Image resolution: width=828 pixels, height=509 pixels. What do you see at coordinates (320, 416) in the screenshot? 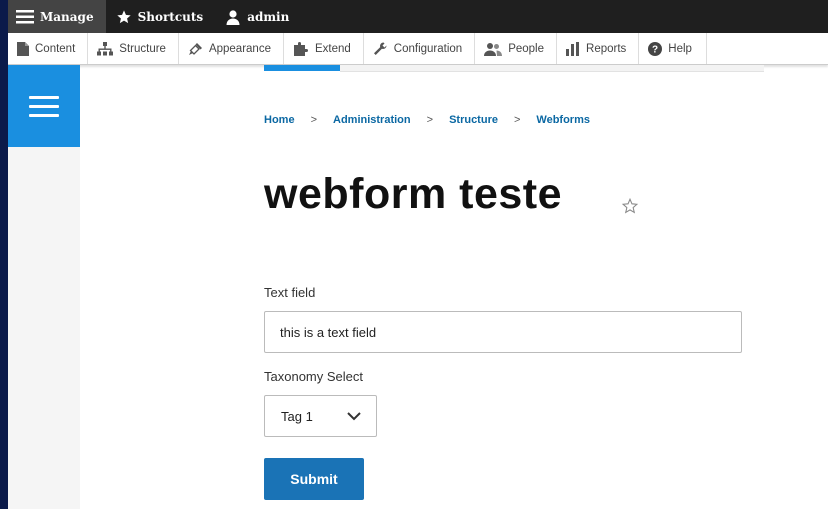
I see `taxonomy-select: Tag 1` at bounding box center [320, 416].